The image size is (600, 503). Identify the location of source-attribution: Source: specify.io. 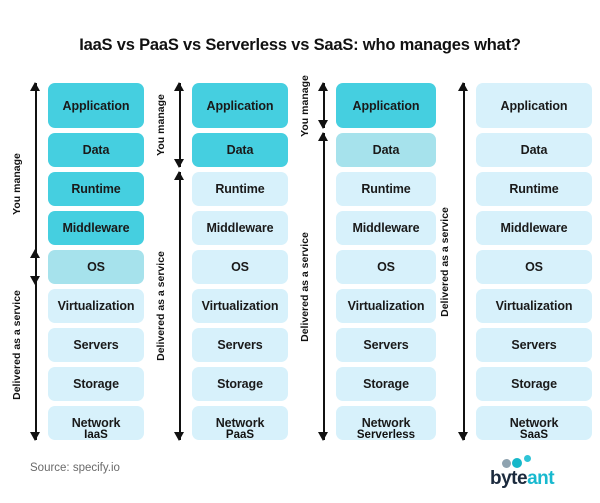
(75, 468).